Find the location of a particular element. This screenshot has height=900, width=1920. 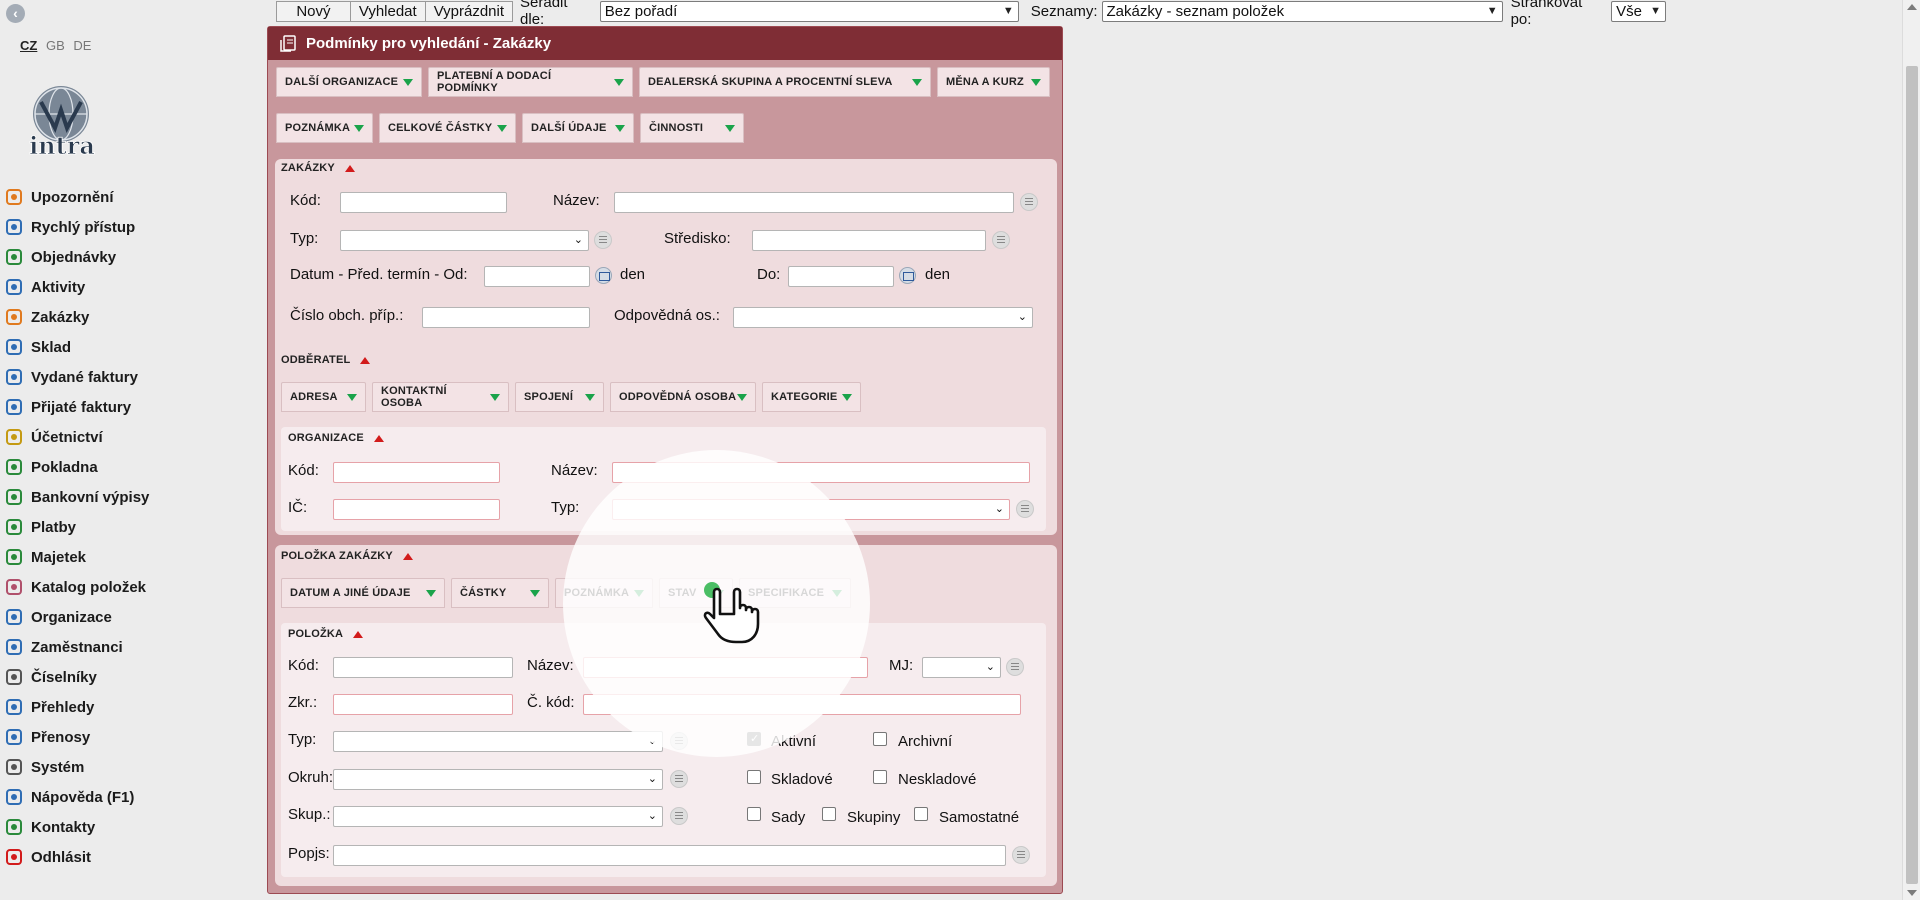

sidebar-item-bank: Bankovní výpisy is located at coordinates (76, 497).